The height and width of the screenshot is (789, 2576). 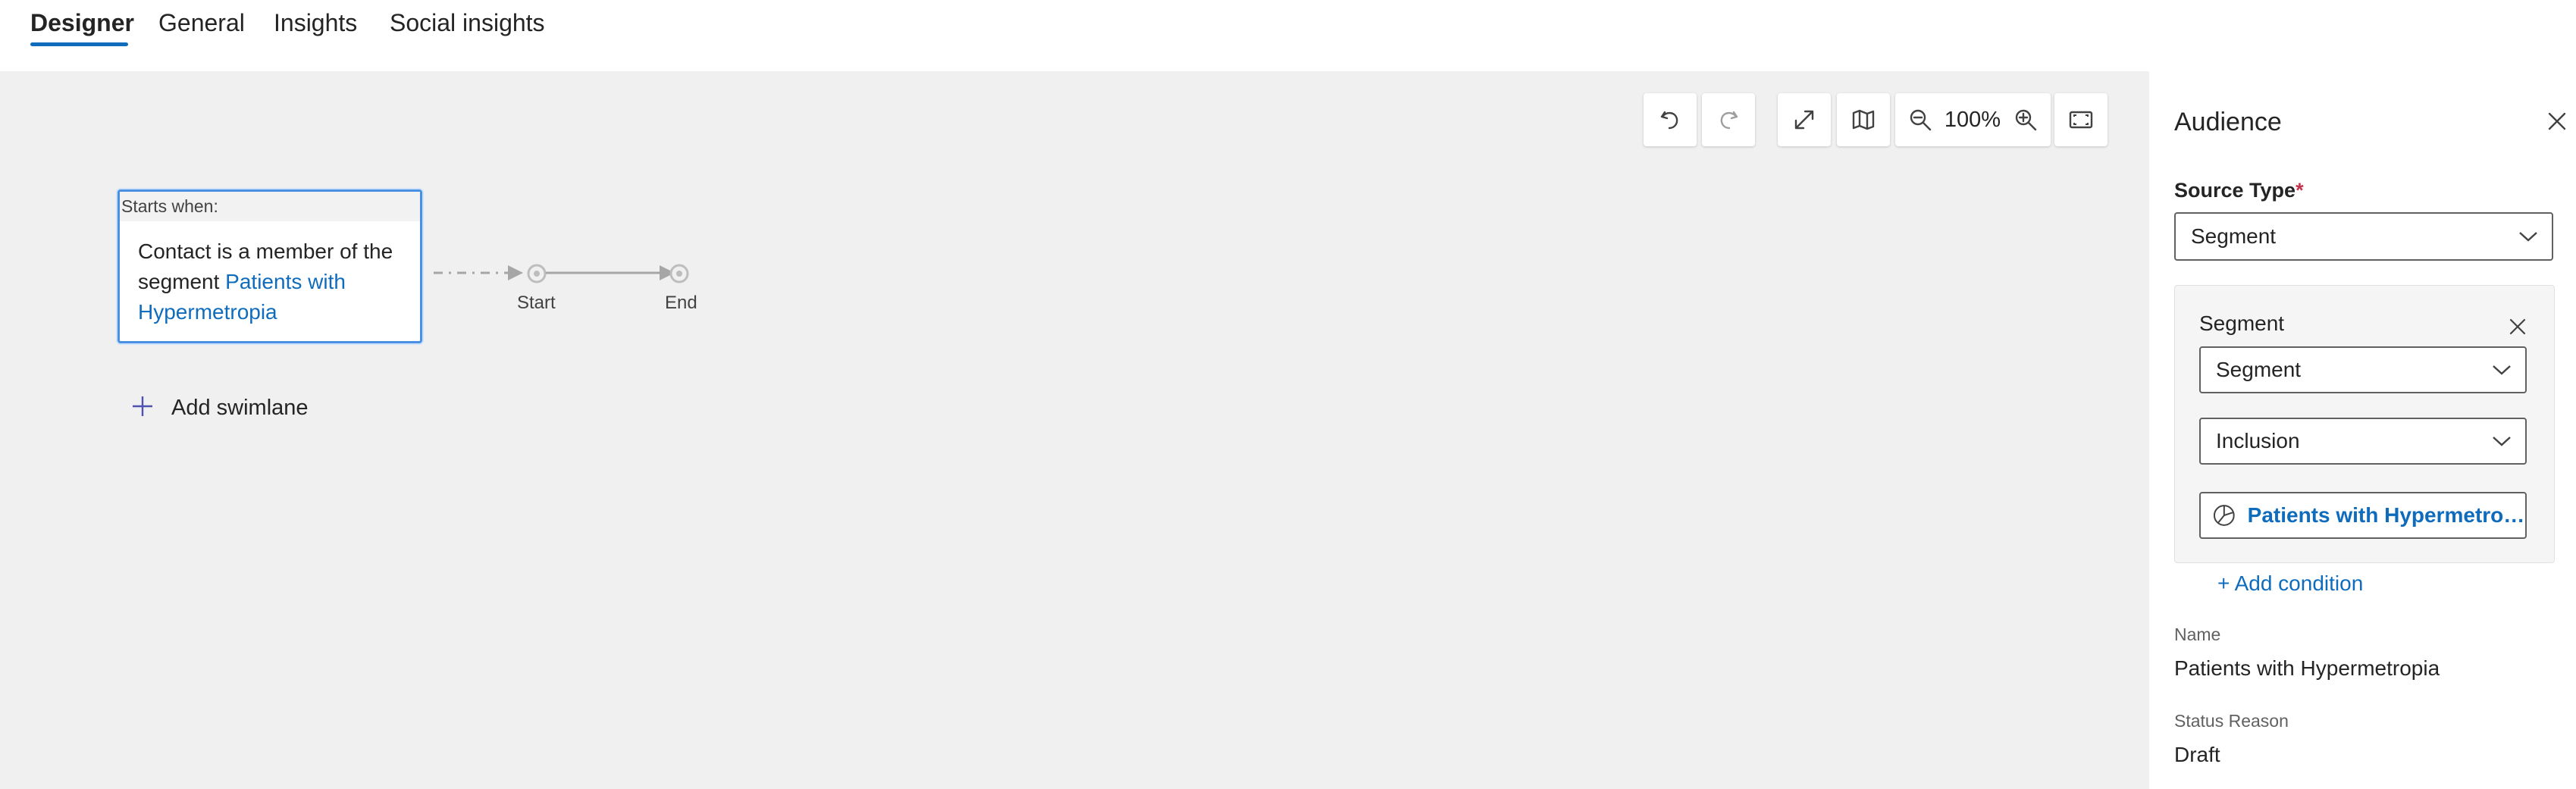 I want to click on source-type-value: Segment, so click(x=2234, y=236).